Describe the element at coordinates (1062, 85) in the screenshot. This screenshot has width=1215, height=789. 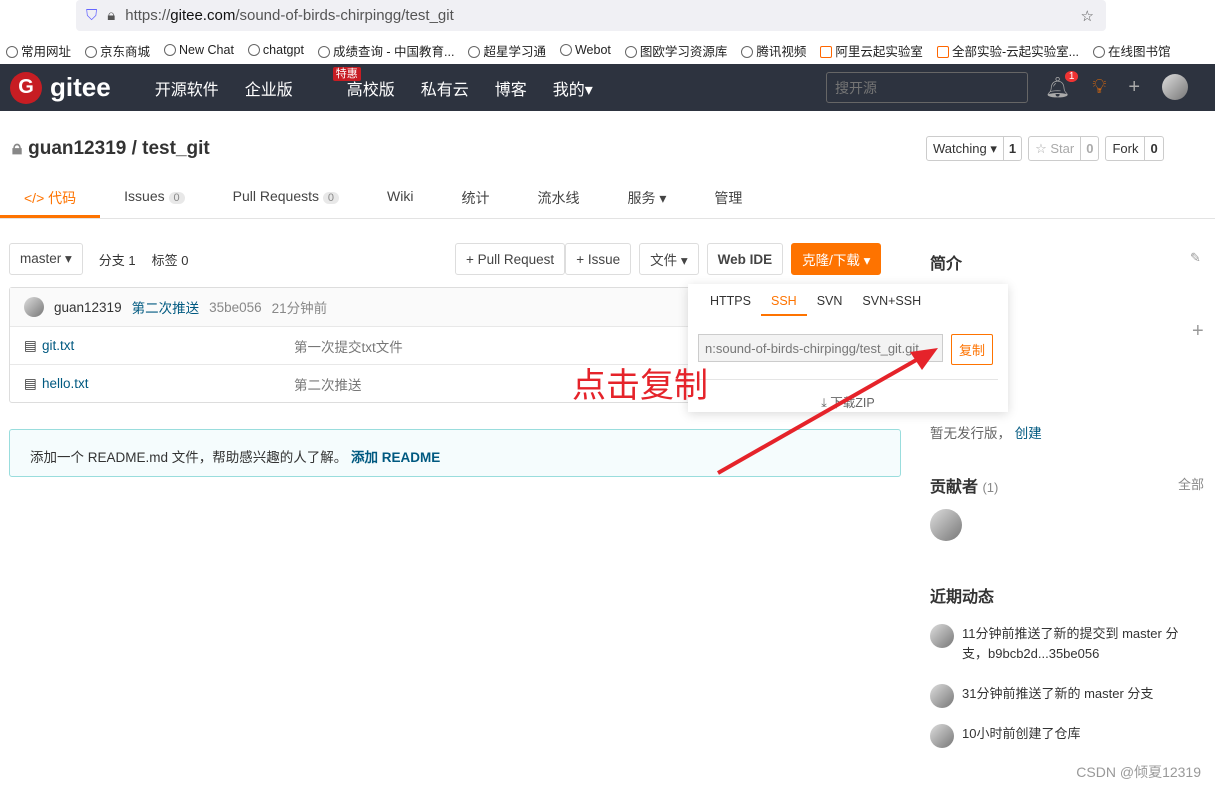
I see `bell-icon: 🔔︎ 1` at that location.